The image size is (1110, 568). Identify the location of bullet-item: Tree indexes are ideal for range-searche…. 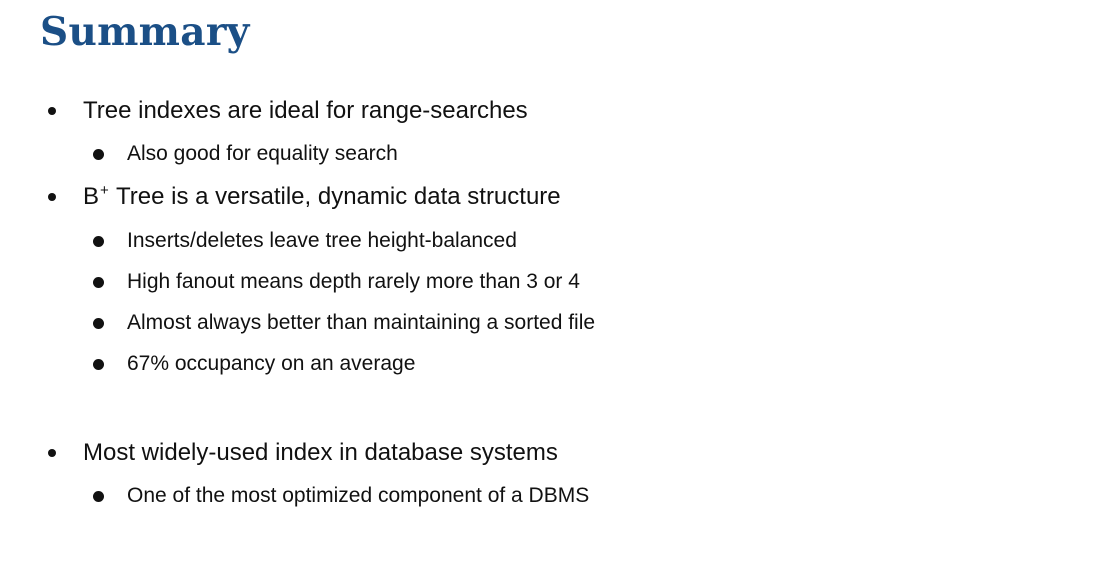
(288, 111).